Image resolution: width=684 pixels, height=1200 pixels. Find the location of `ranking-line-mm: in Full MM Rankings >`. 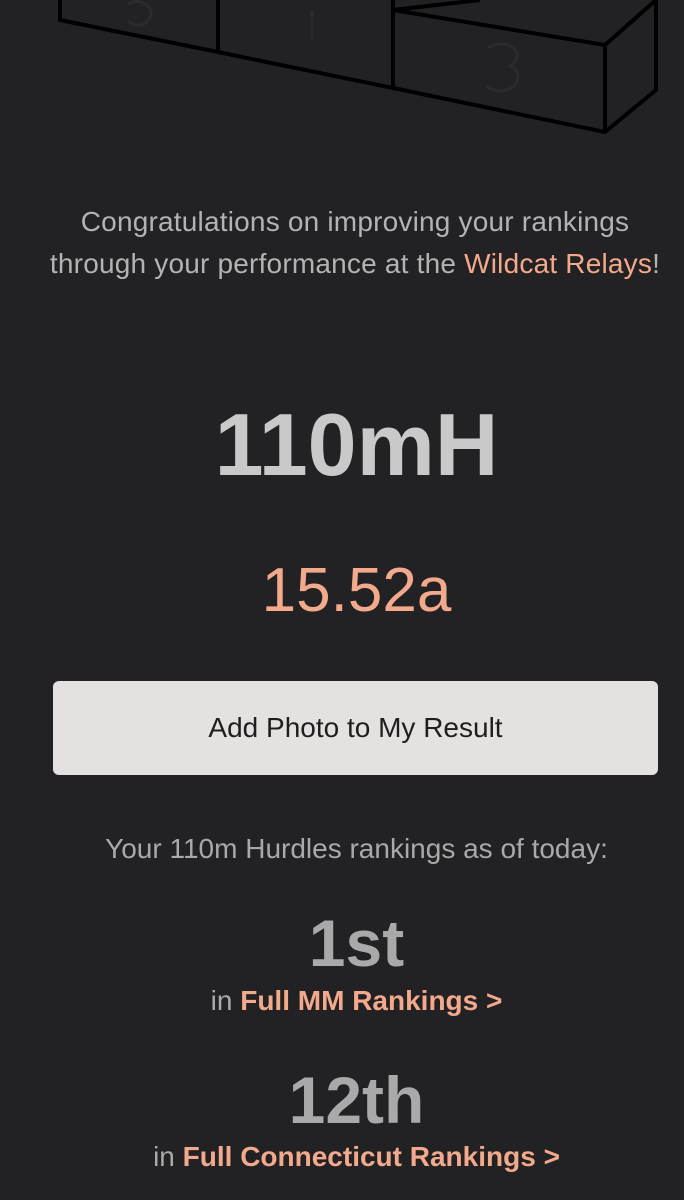

ranking-line-mm: in Full MM Rankings > is located at coordinates (342, 1001).